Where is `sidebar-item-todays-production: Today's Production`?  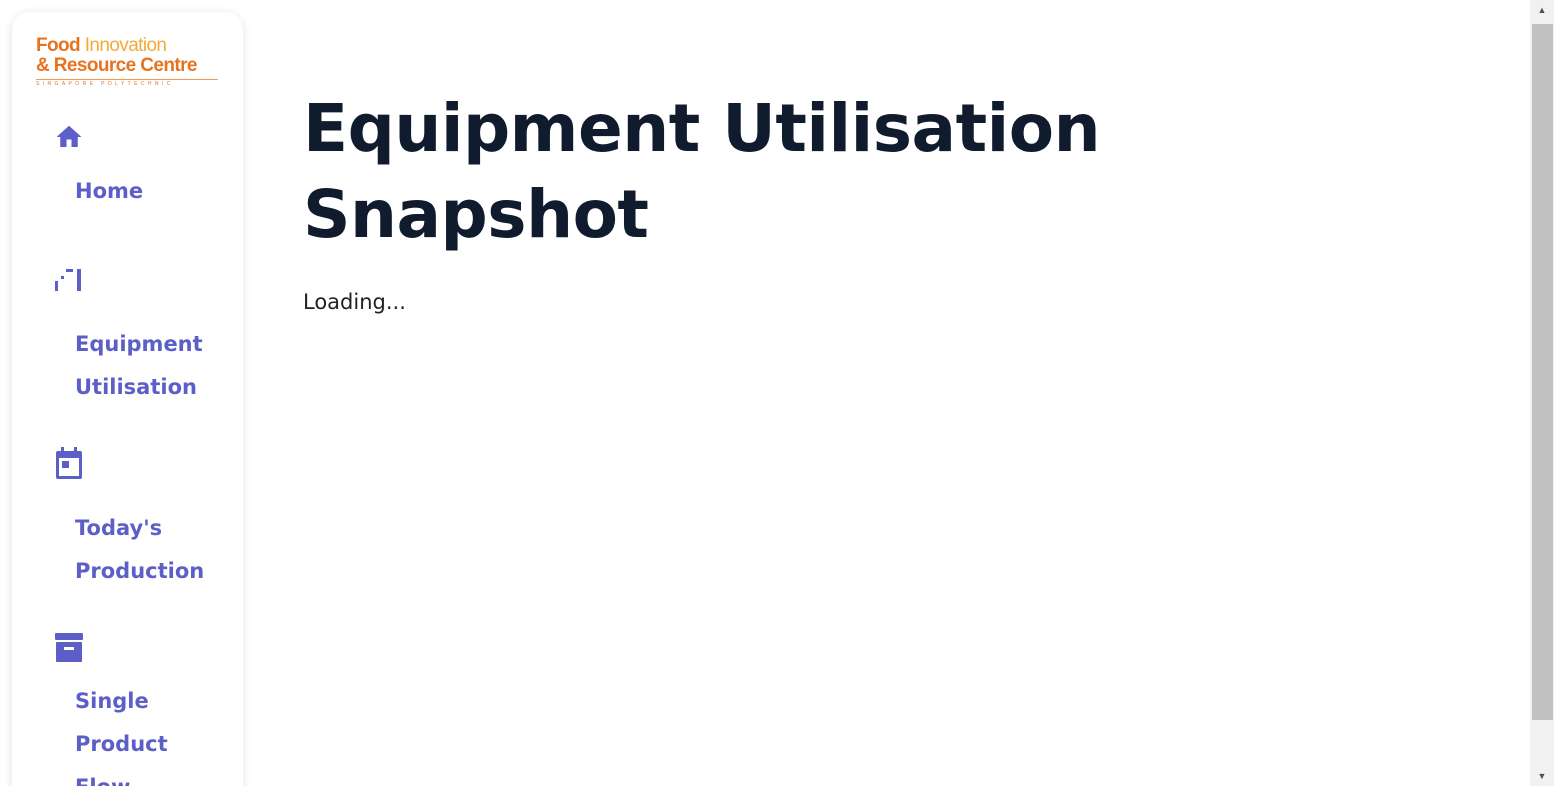 sidebar-item-todays-production: Today's Production is located at coordinates (127, 517).